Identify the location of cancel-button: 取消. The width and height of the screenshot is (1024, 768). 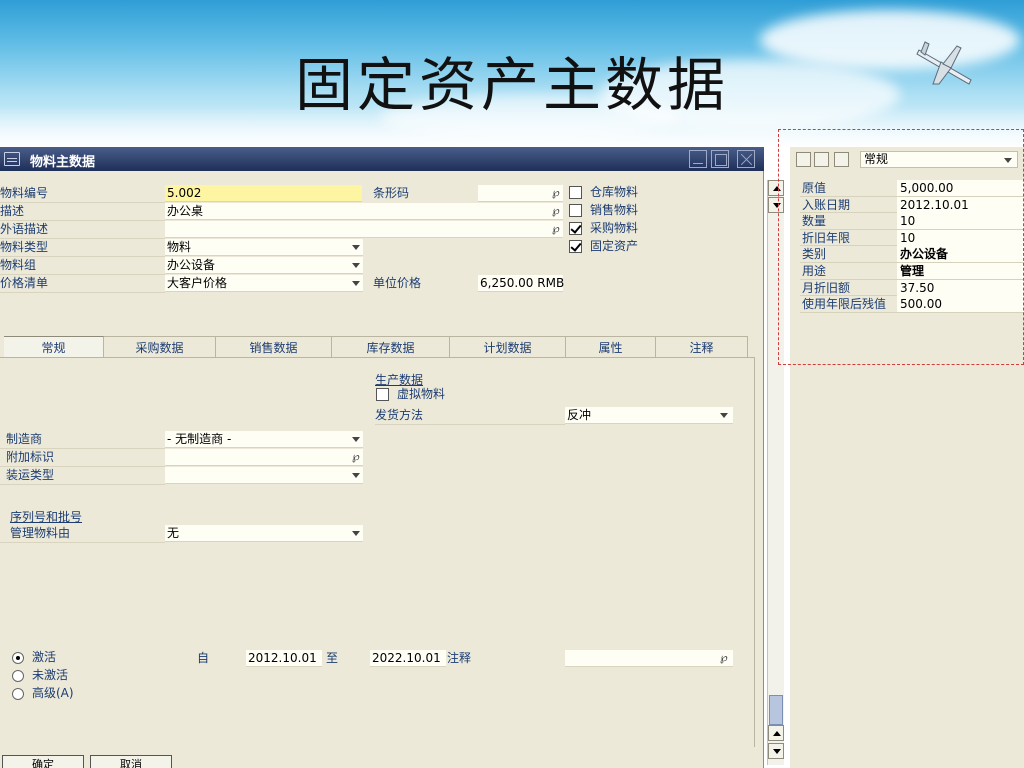
(131, 761).